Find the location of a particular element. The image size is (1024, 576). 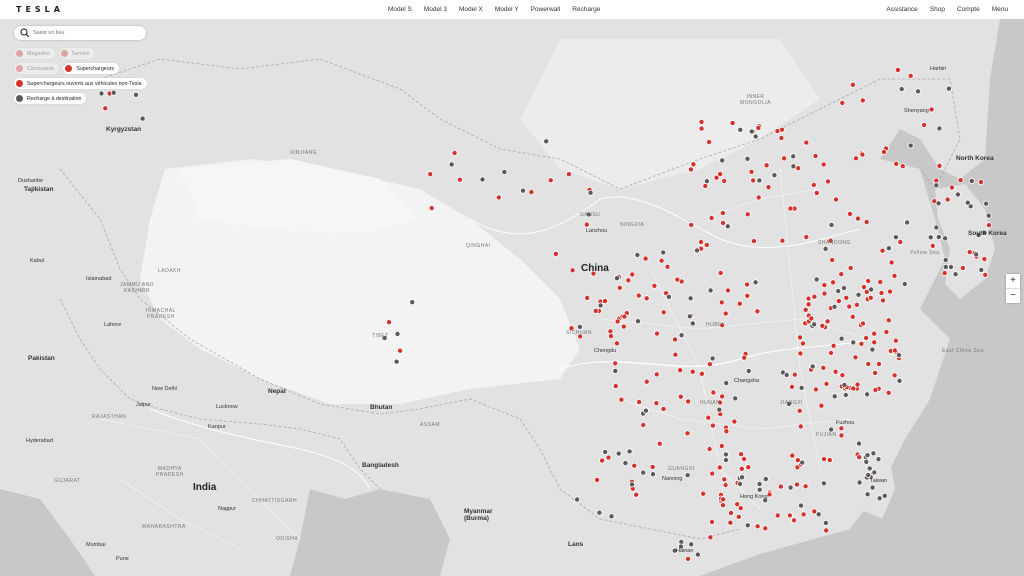

filter-service: Service is located at coordinates (76, 53).